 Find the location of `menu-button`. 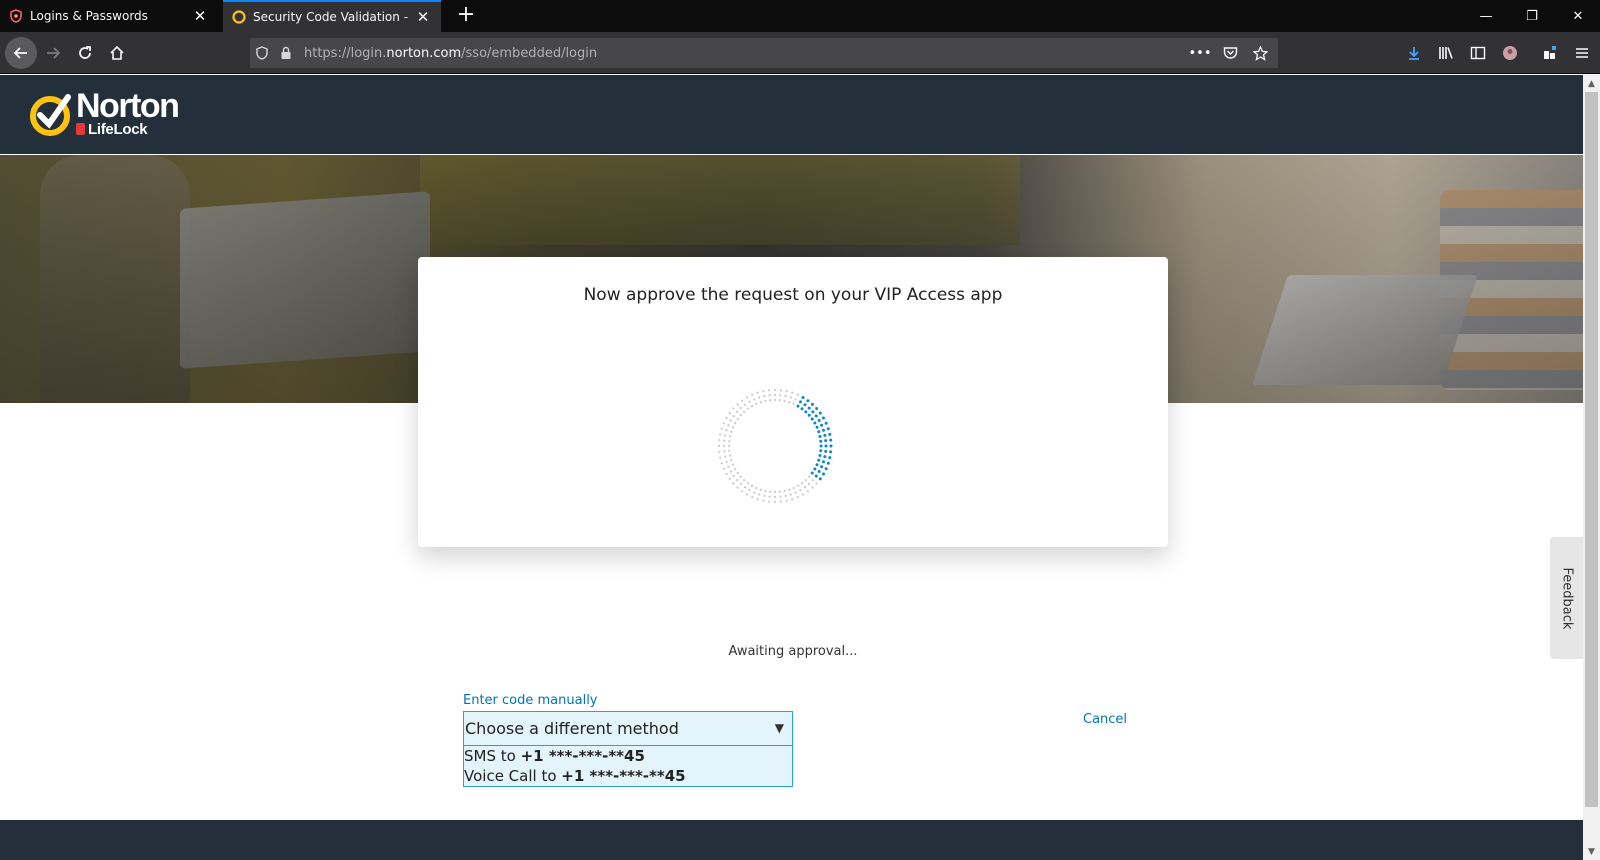

menu-button is located at coordinates (1582, 53).